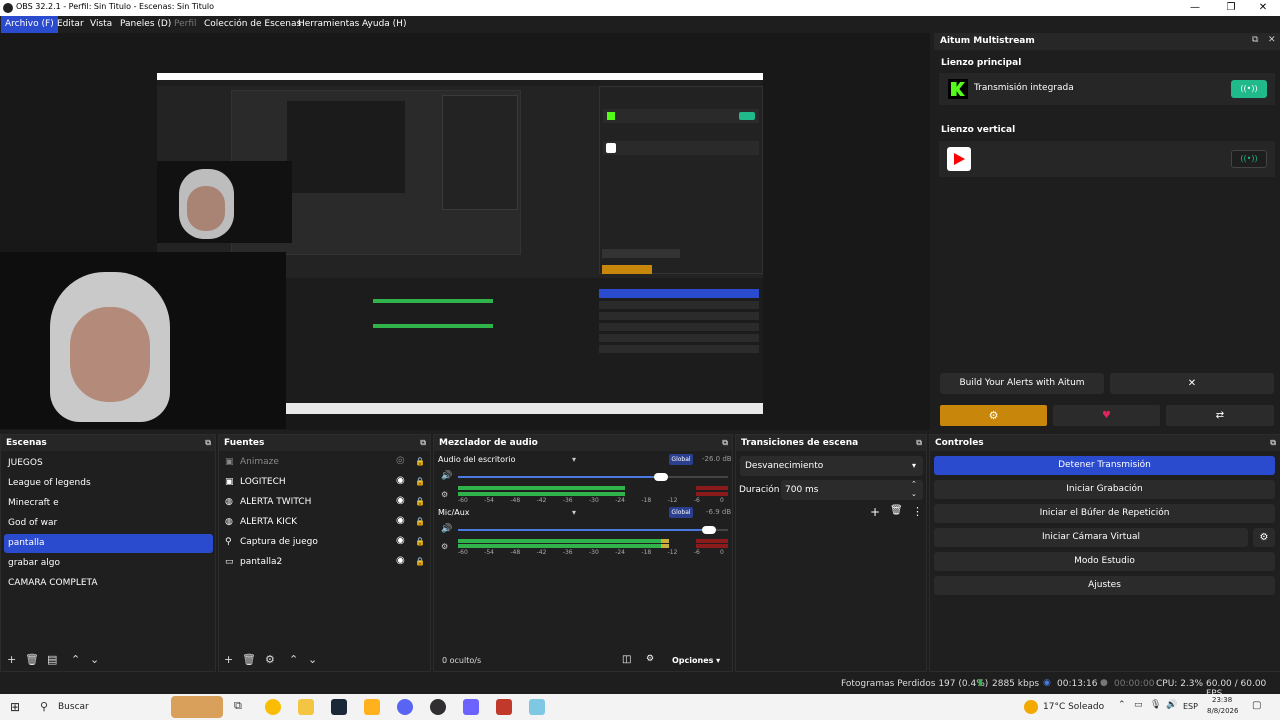 The height and width of the screenshot is (720, 1280). What do you see at coordinates (145, 24) in the screenshot?
I see `menu-paneles: Paneles (D)` at bounding box center [145, 24].